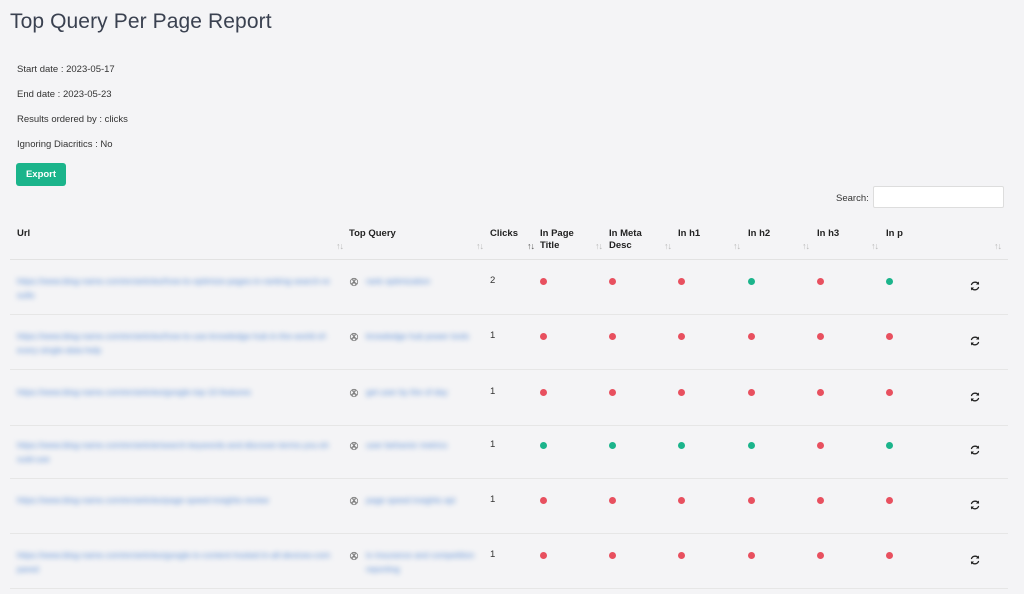 Image resolution: width=1024 pixels, height=594 pixels. What do you see at coordinates (737, 246) in the screenshot?
I see `sort-in-h1-icon: ↑↓` at bounding box center [737, 246].